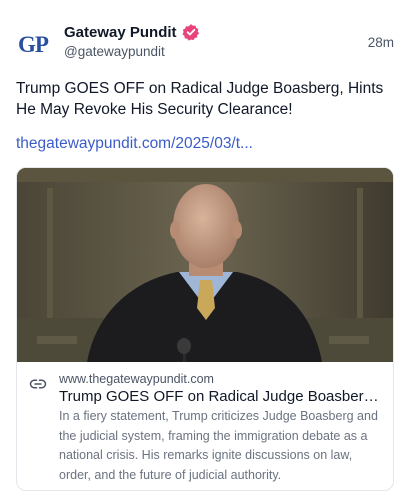  Describe the element at coordinates (381, 42) in the screenshot. I see `post-timestamp: 28m` at that location.